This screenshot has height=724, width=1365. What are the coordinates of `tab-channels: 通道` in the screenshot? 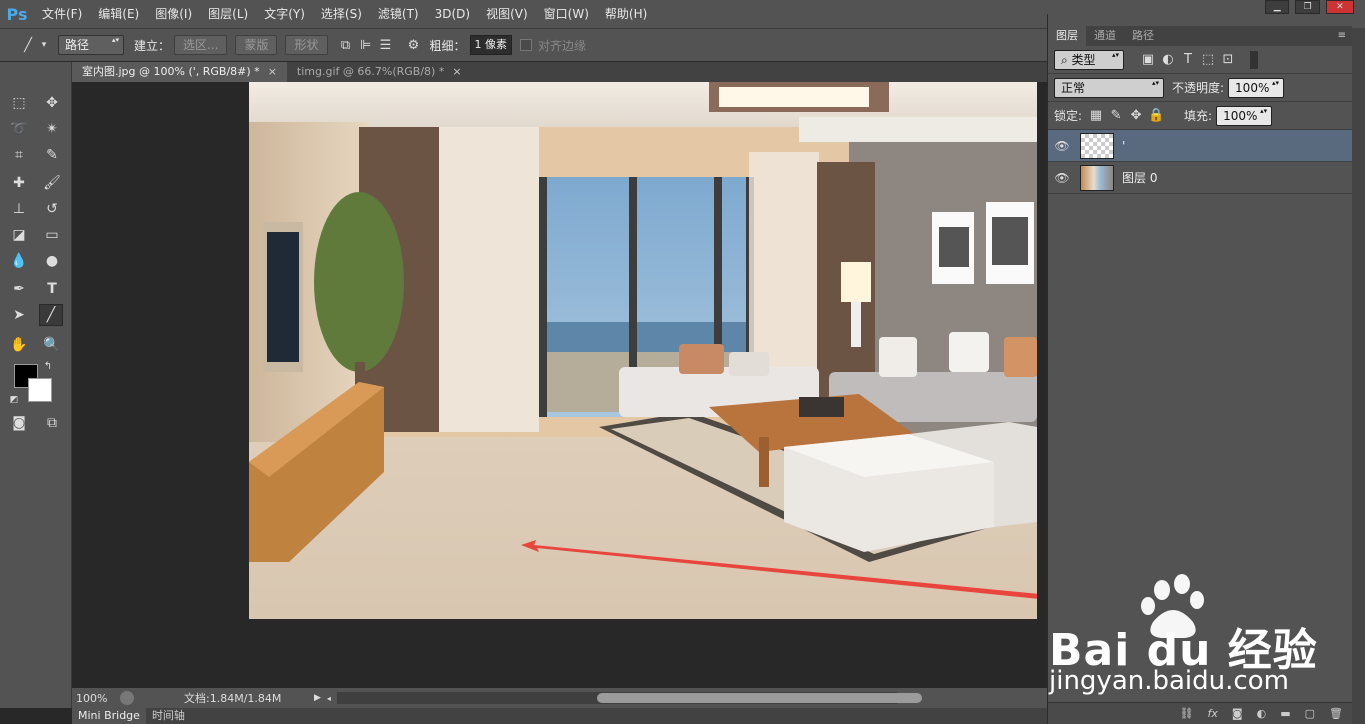 It's located at (1105, 36).